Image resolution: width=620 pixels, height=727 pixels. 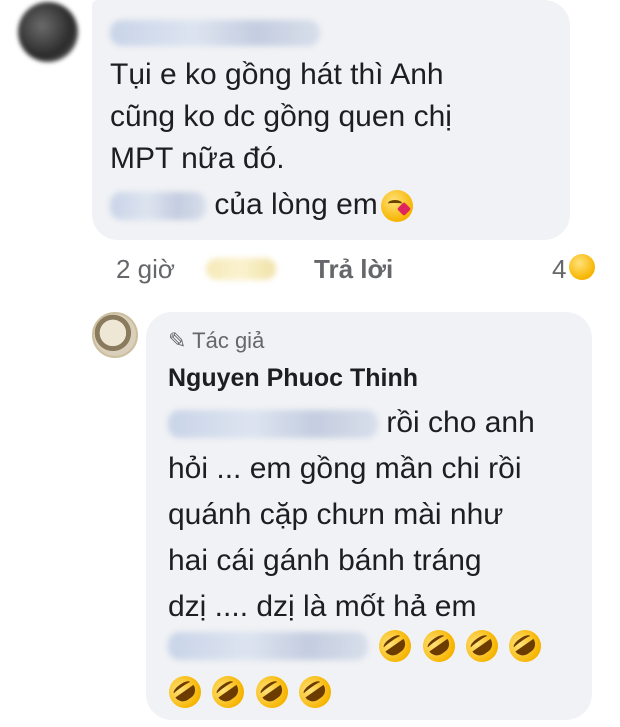 What do you see at coordinates (177, 340) in the screenshot?
I see `pencil-icon: ✎` at bounding box center [177, 340].